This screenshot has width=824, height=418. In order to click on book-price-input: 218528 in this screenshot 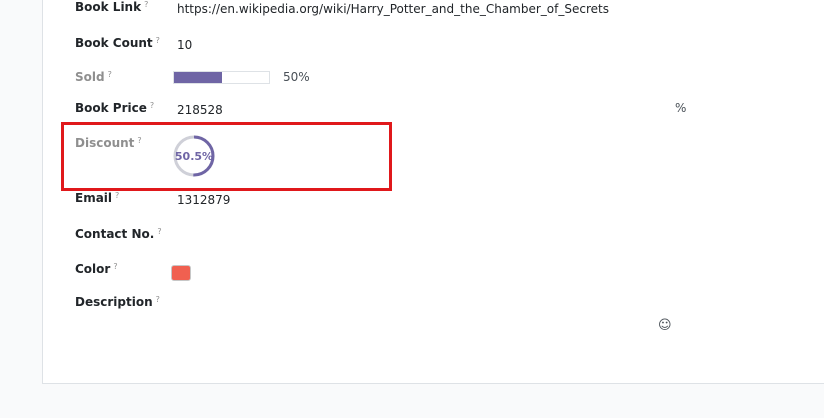, I will do `click(200, 110)`.